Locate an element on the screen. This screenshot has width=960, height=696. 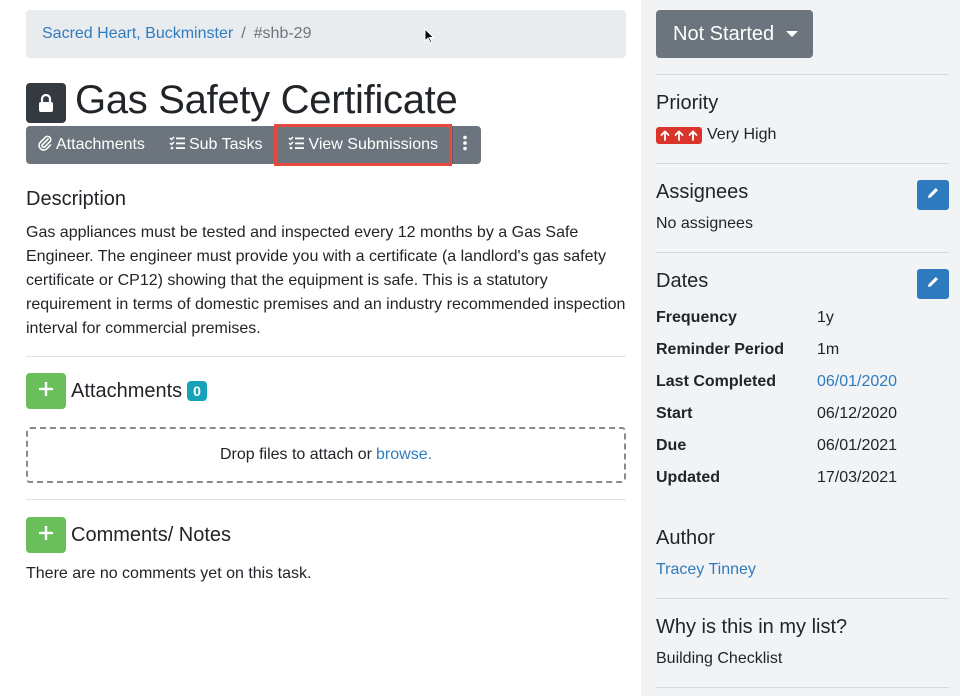
breadcrumb-site-link: Sacred Heart, Buckminster is located at coordinates (137, 34).